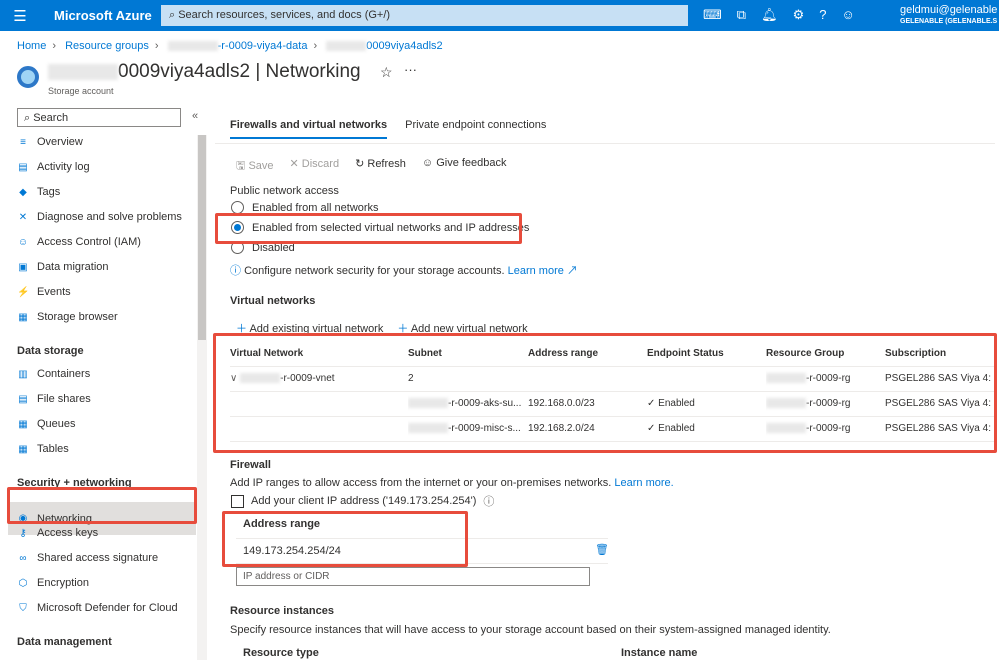  Describe the element at coordinates (99, 117) in the screenshot. I see `sidebar-search-input: ⌕ Search` at that location.